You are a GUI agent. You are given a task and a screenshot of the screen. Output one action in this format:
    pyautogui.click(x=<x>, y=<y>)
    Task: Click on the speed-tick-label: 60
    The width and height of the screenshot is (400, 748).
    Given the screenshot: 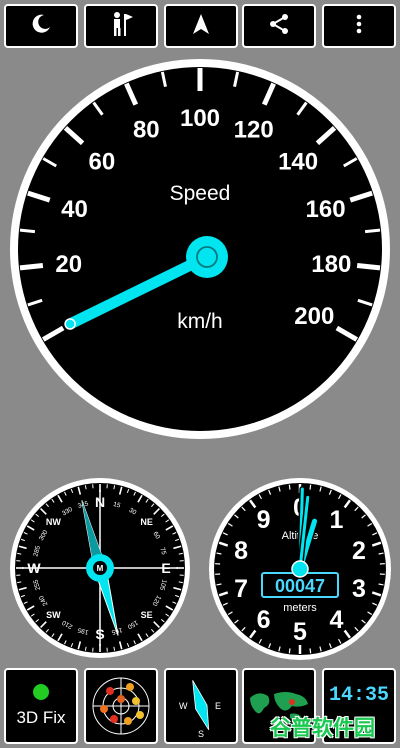 What is the action you would take?
    pyautogui.click(x=102, y=162)
    